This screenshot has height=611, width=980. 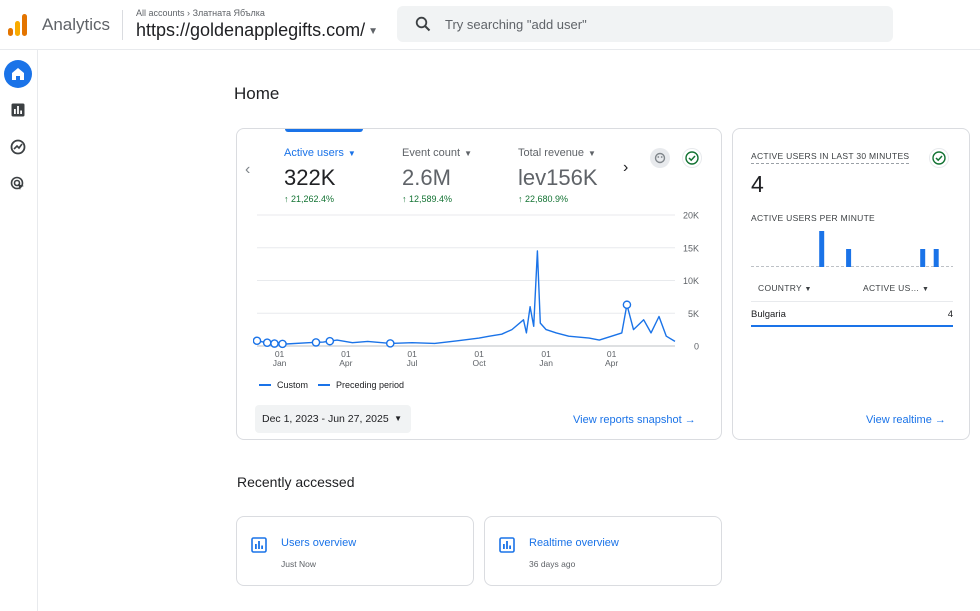 I want to click on home-icon, so click(x=18, y=74).